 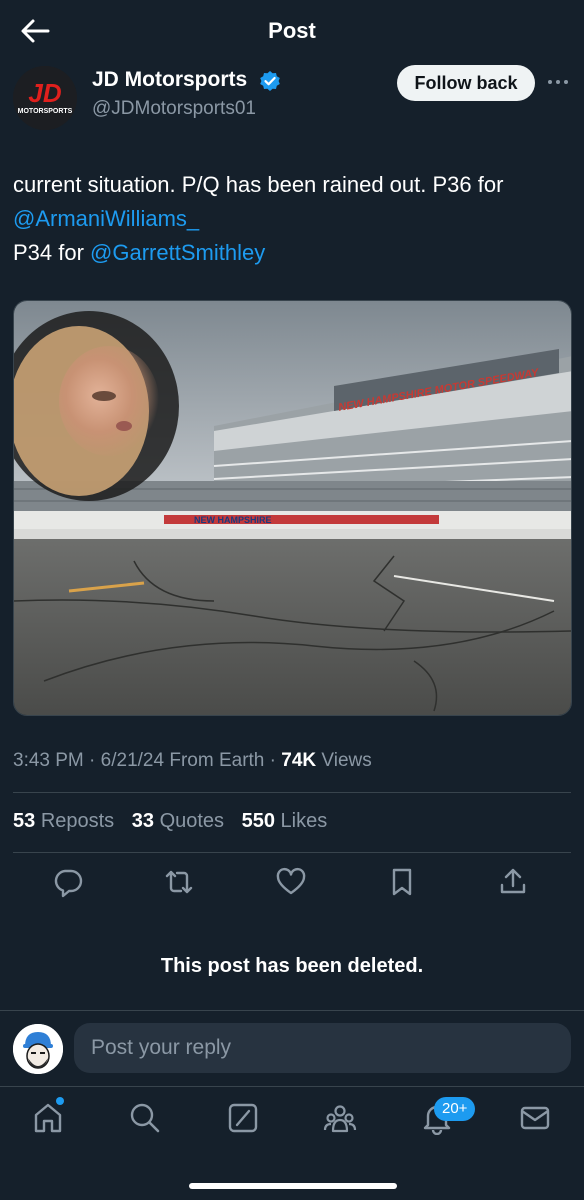 I want to click on quotes-label: Quotes, so click(x=192, y=821).